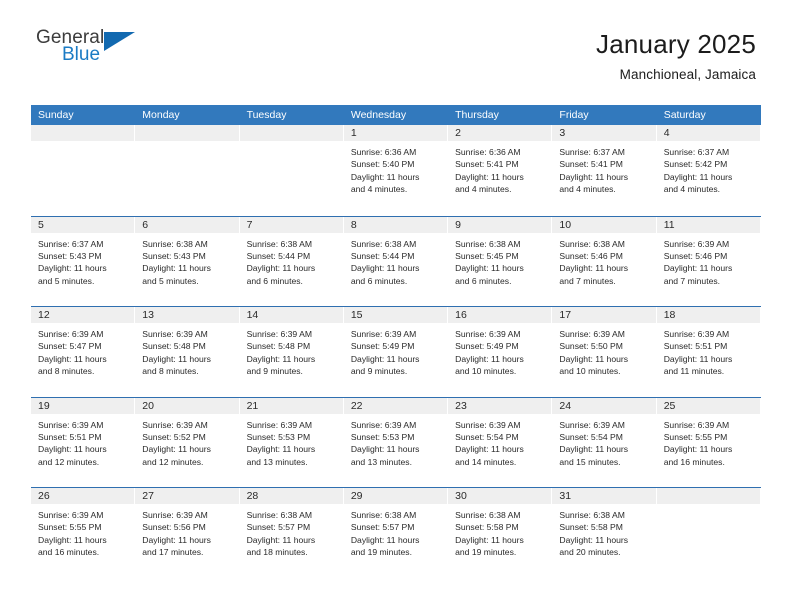 The width and height of the screenshot is (792, 612). What do you see at coordinates (604, 133) in the screenshot?
I see `day-number: 3` at bounding box center [604, 133].